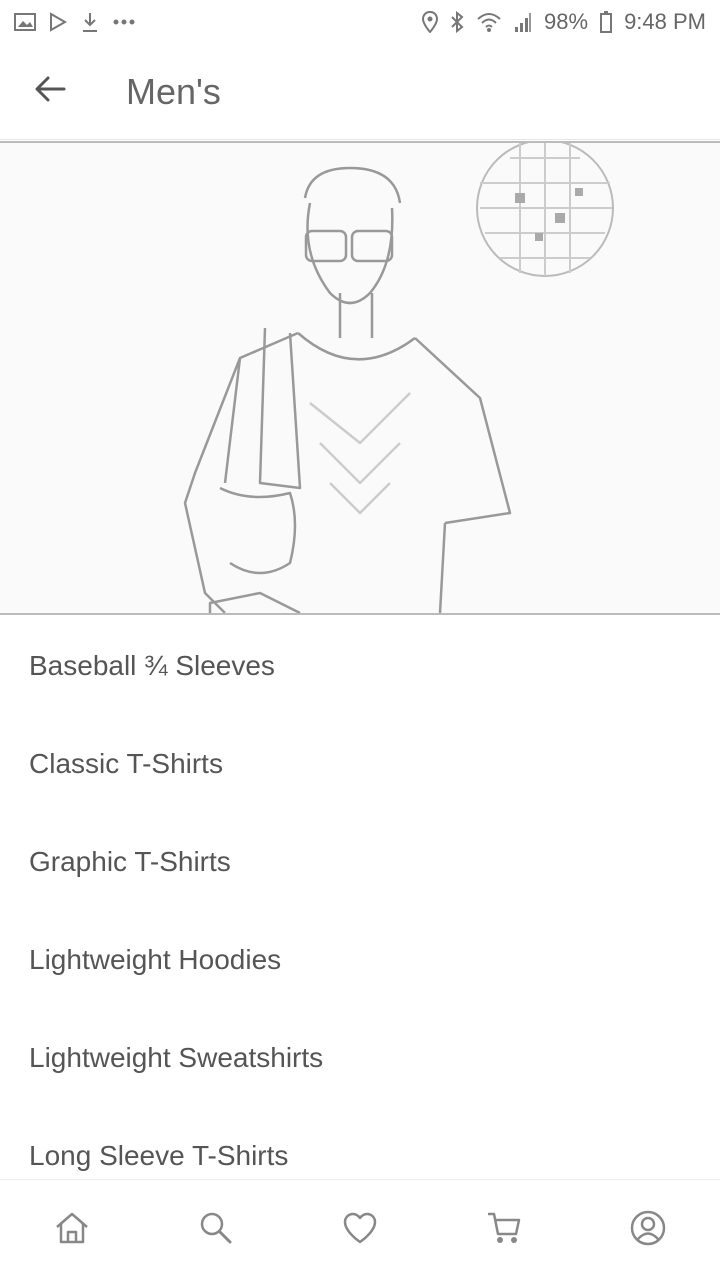 The height and width of the screenshot is (1280, 720). What do you see at coordinates (360, 22) in the screenshot?
I see `status-bar: 98% 9:48 PM` at bounding box center [360, 22].